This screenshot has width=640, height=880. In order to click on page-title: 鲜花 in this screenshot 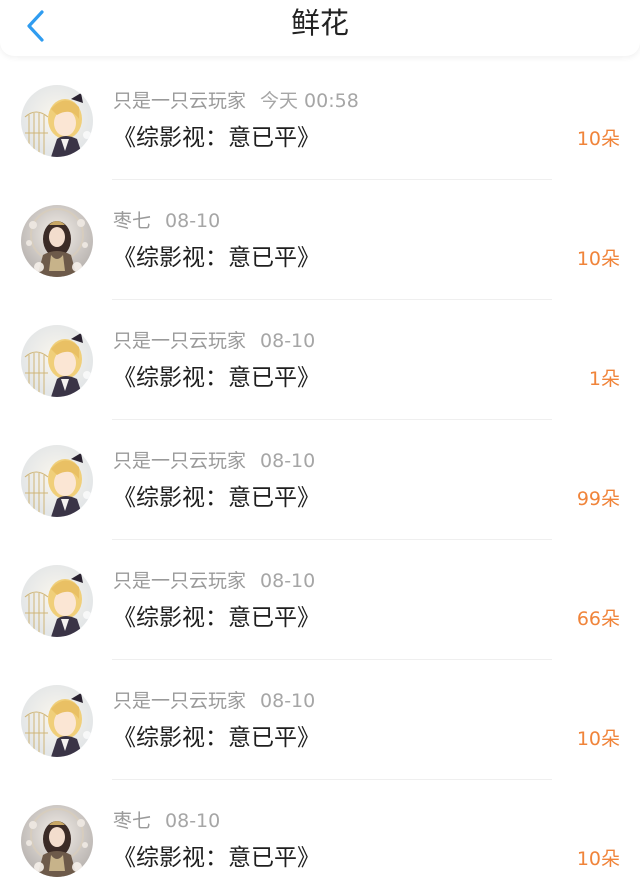, I will do `click(319, 23)`.